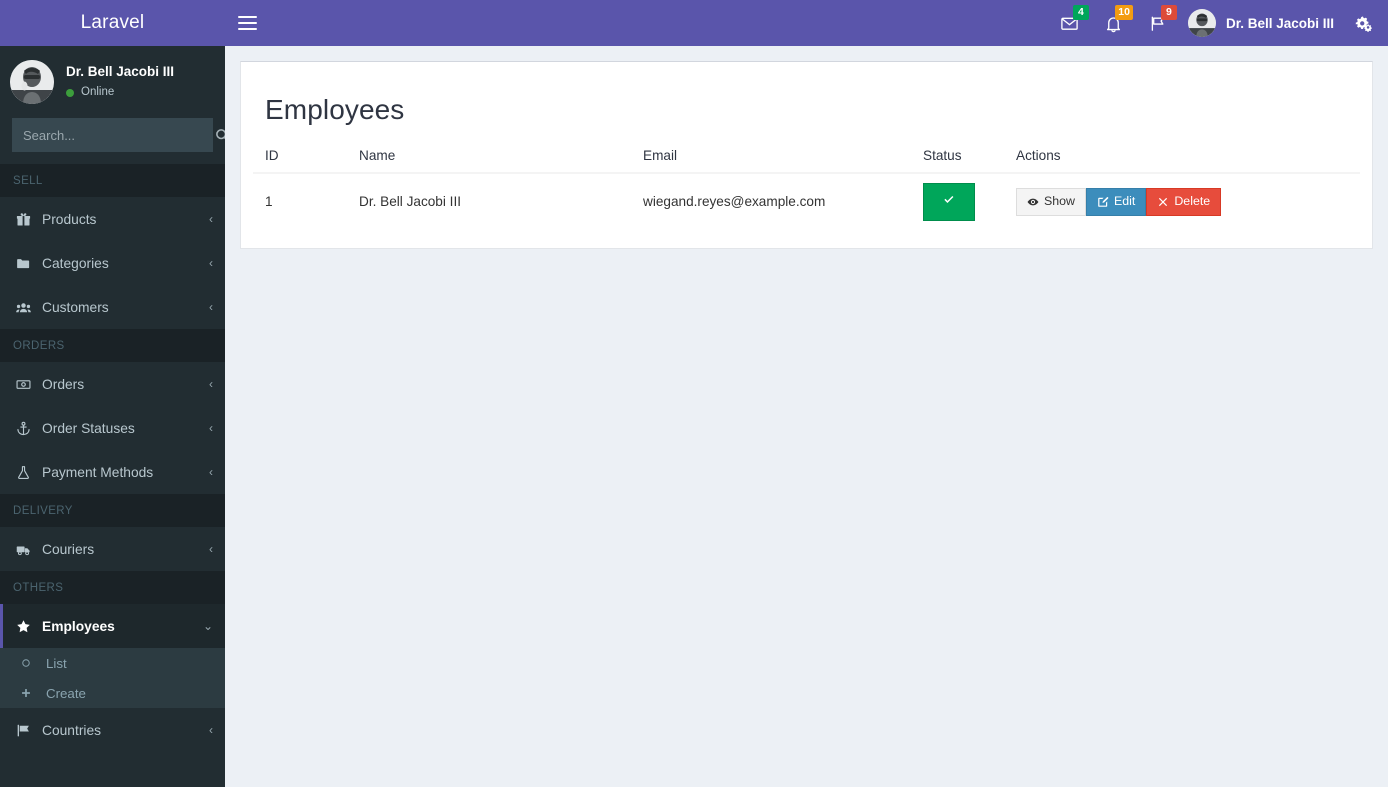 Image resolution: width=1388 pixels, height=787 pixels. I want to click on times-icon, so click(1163, 202).